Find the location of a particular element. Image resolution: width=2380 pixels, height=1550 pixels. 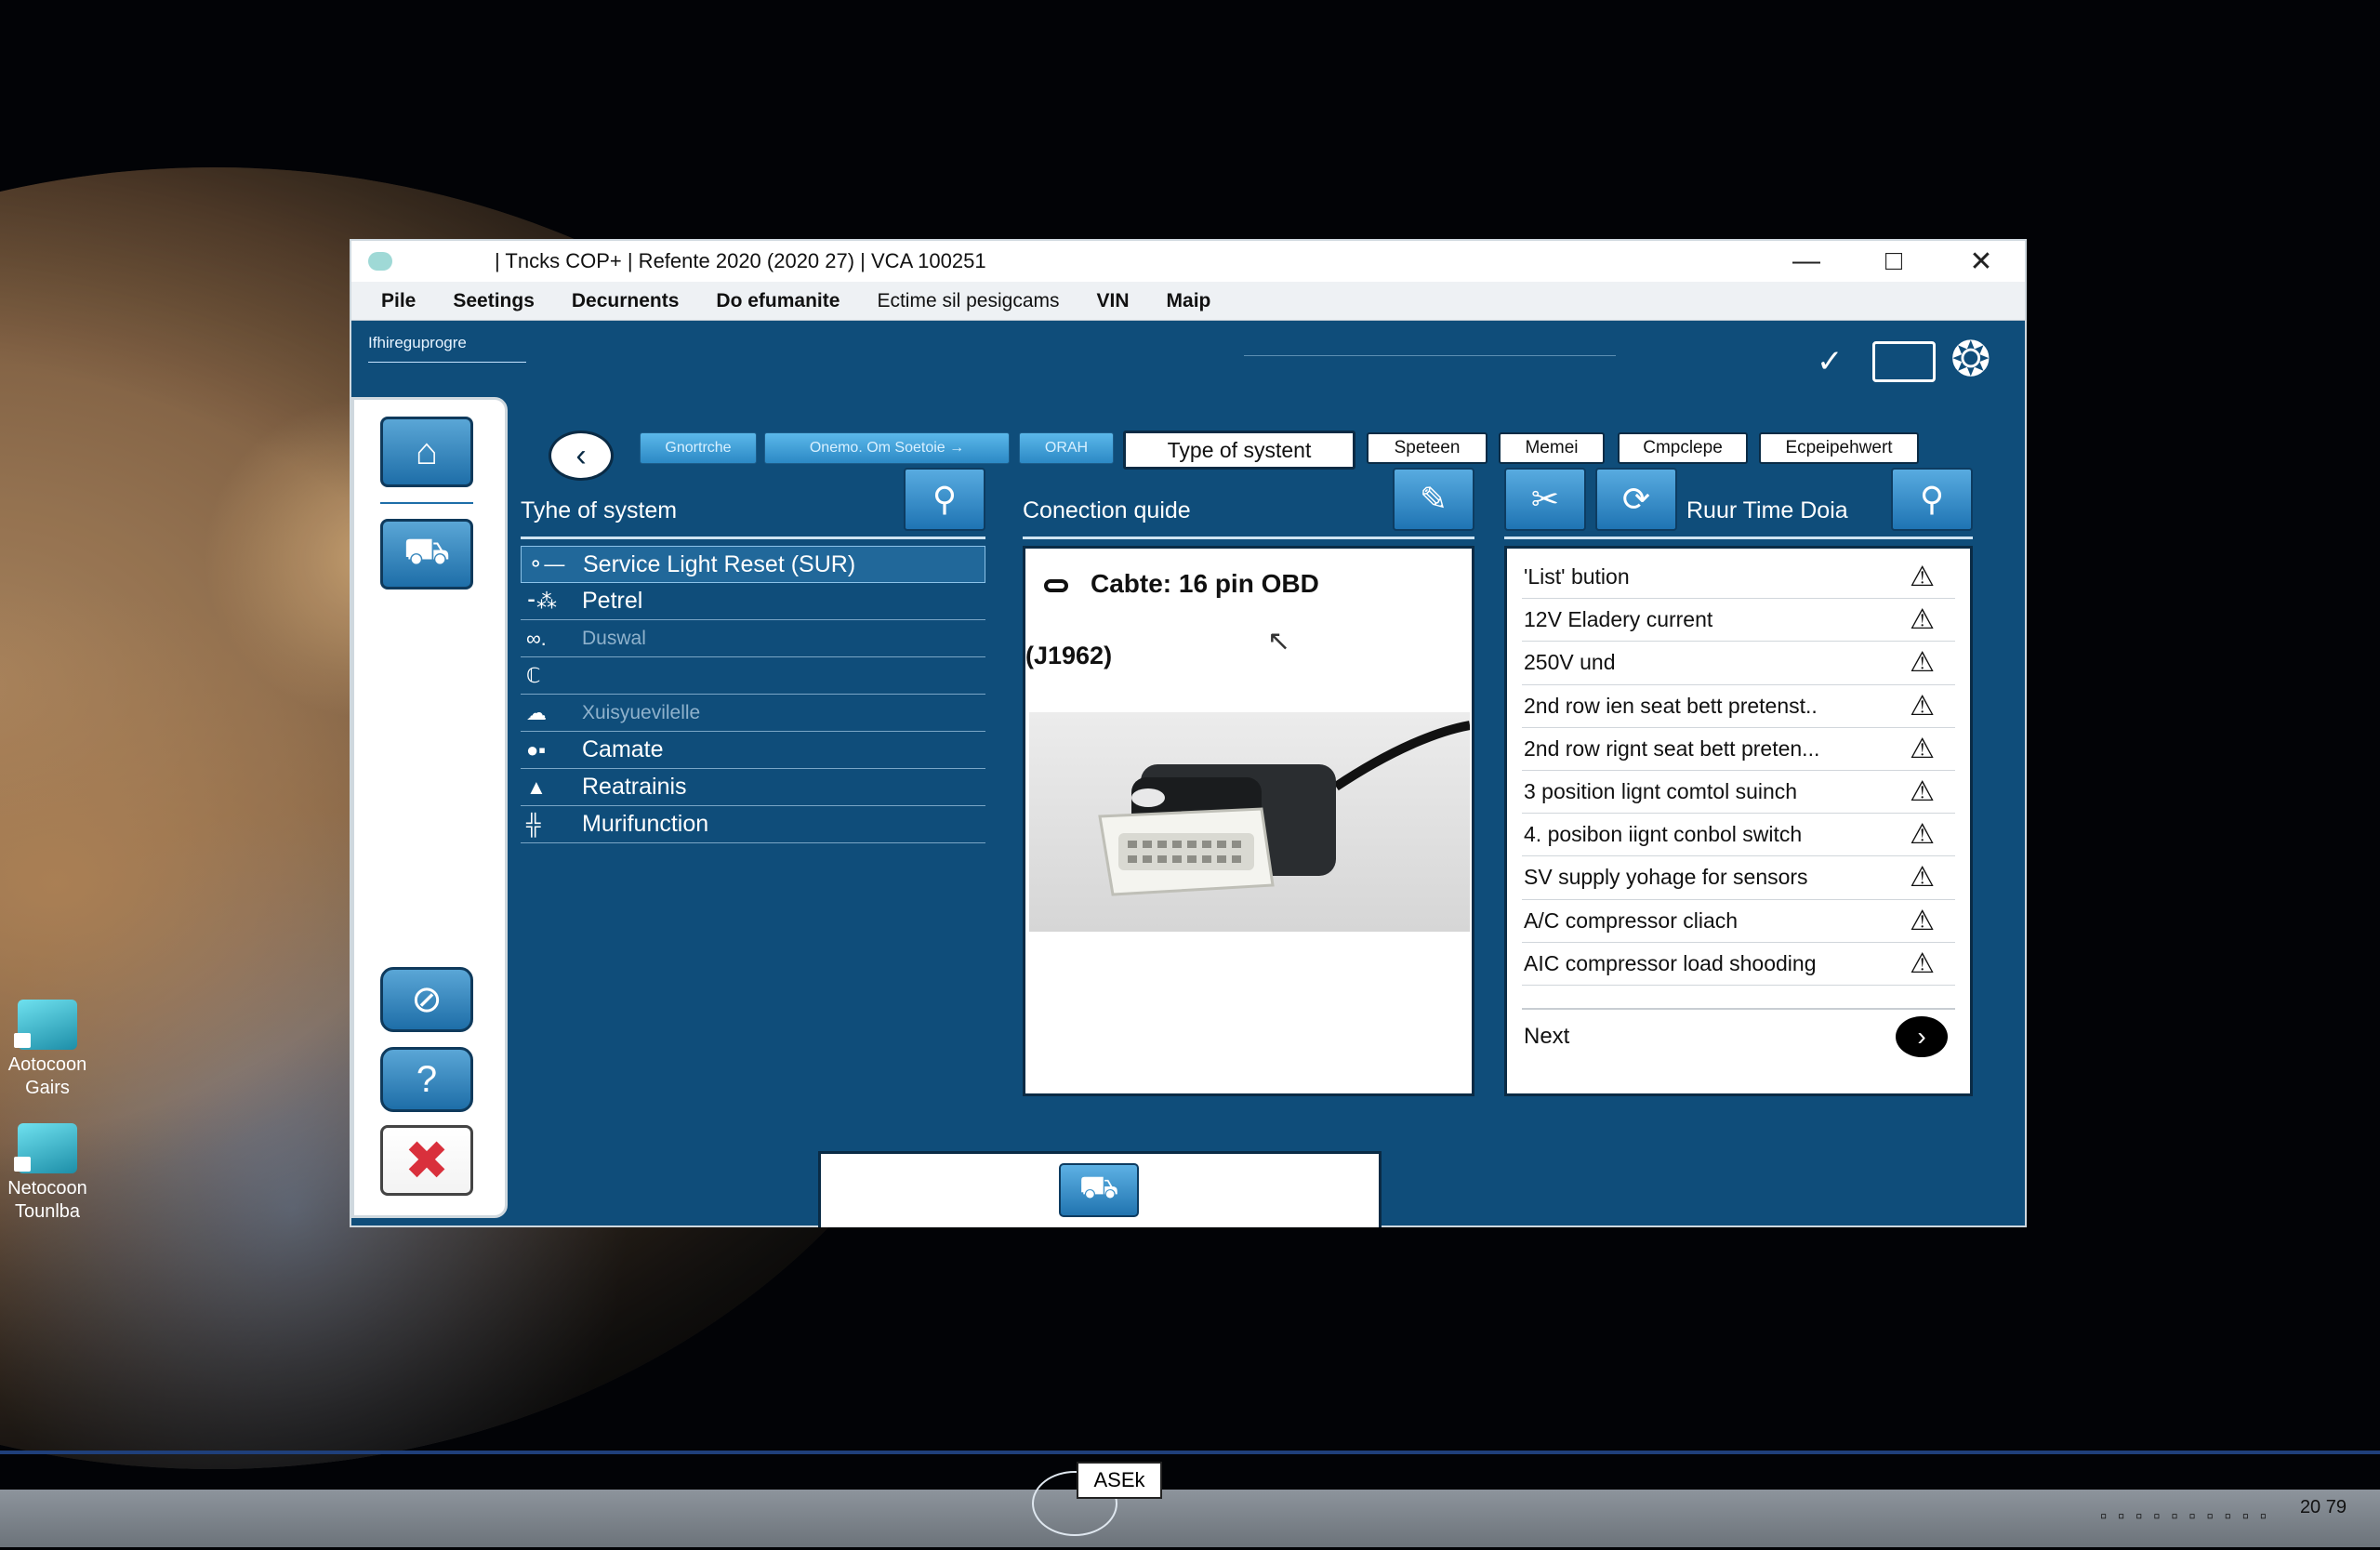

tools-tab-button: ✂ is located at coordinates (1545, 499).